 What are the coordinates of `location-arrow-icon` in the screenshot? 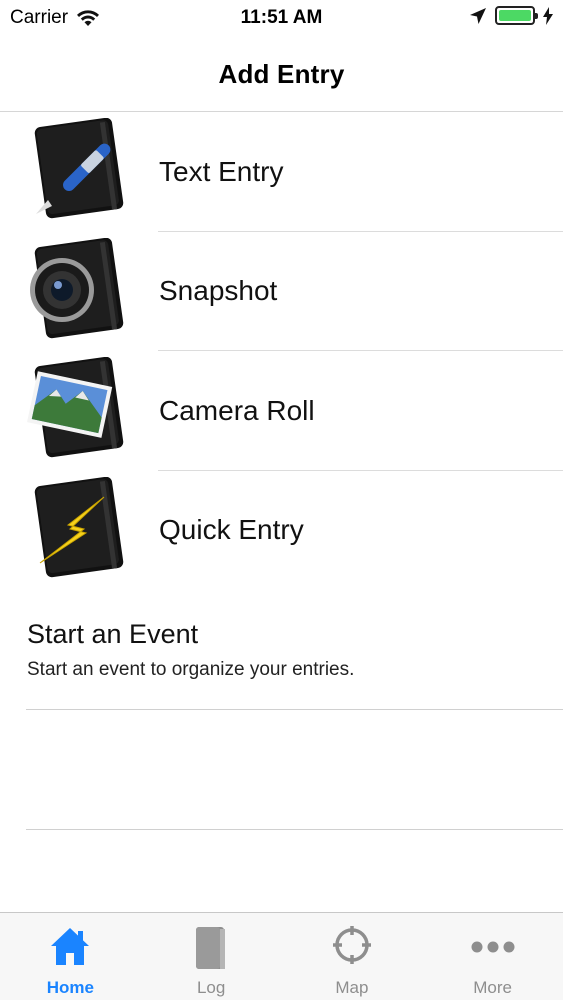 It's located at (478, 15).